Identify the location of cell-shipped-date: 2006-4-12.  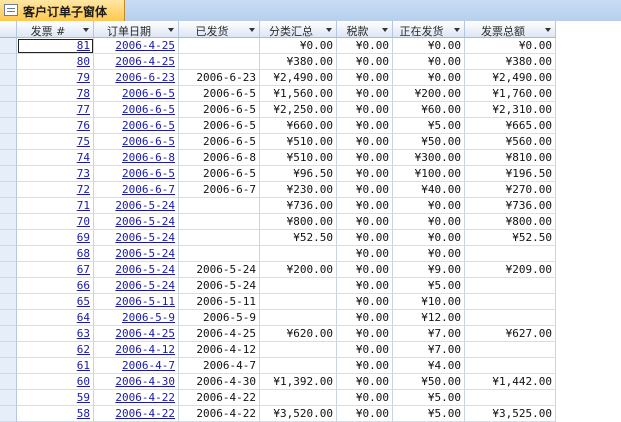
(219, 350).